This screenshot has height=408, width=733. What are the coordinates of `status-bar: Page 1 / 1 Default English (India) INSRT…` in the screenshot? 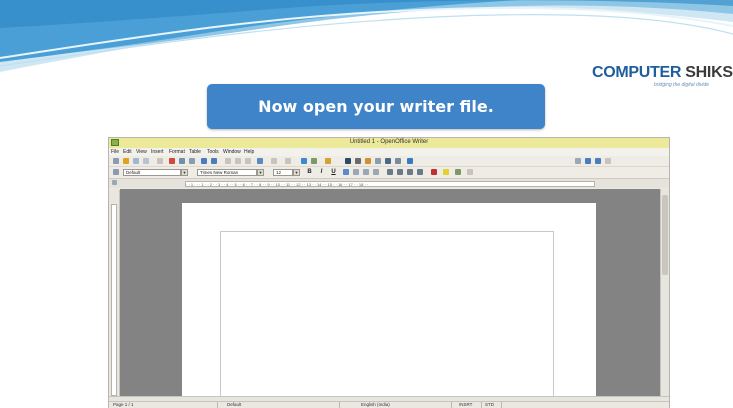 It's located at (389, 404).